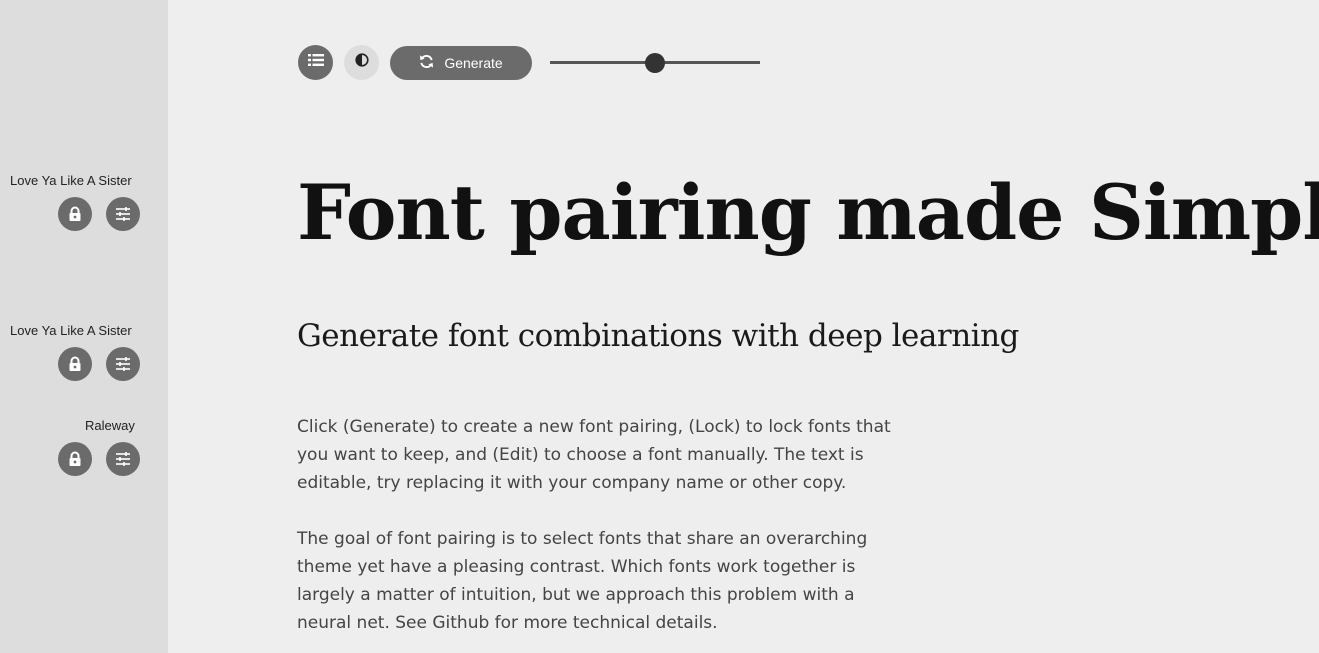 The height and width of the screenshot is (653, 1319). I want to click on list-icon, so click(315, 62).